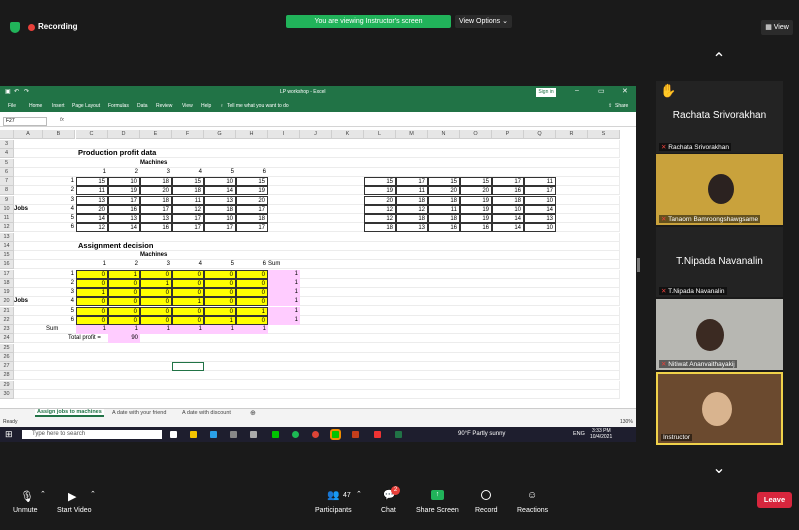 The width and height of the screenshot is (799, 530). I want to click on right-table-cell: 12, so click(412, 209).